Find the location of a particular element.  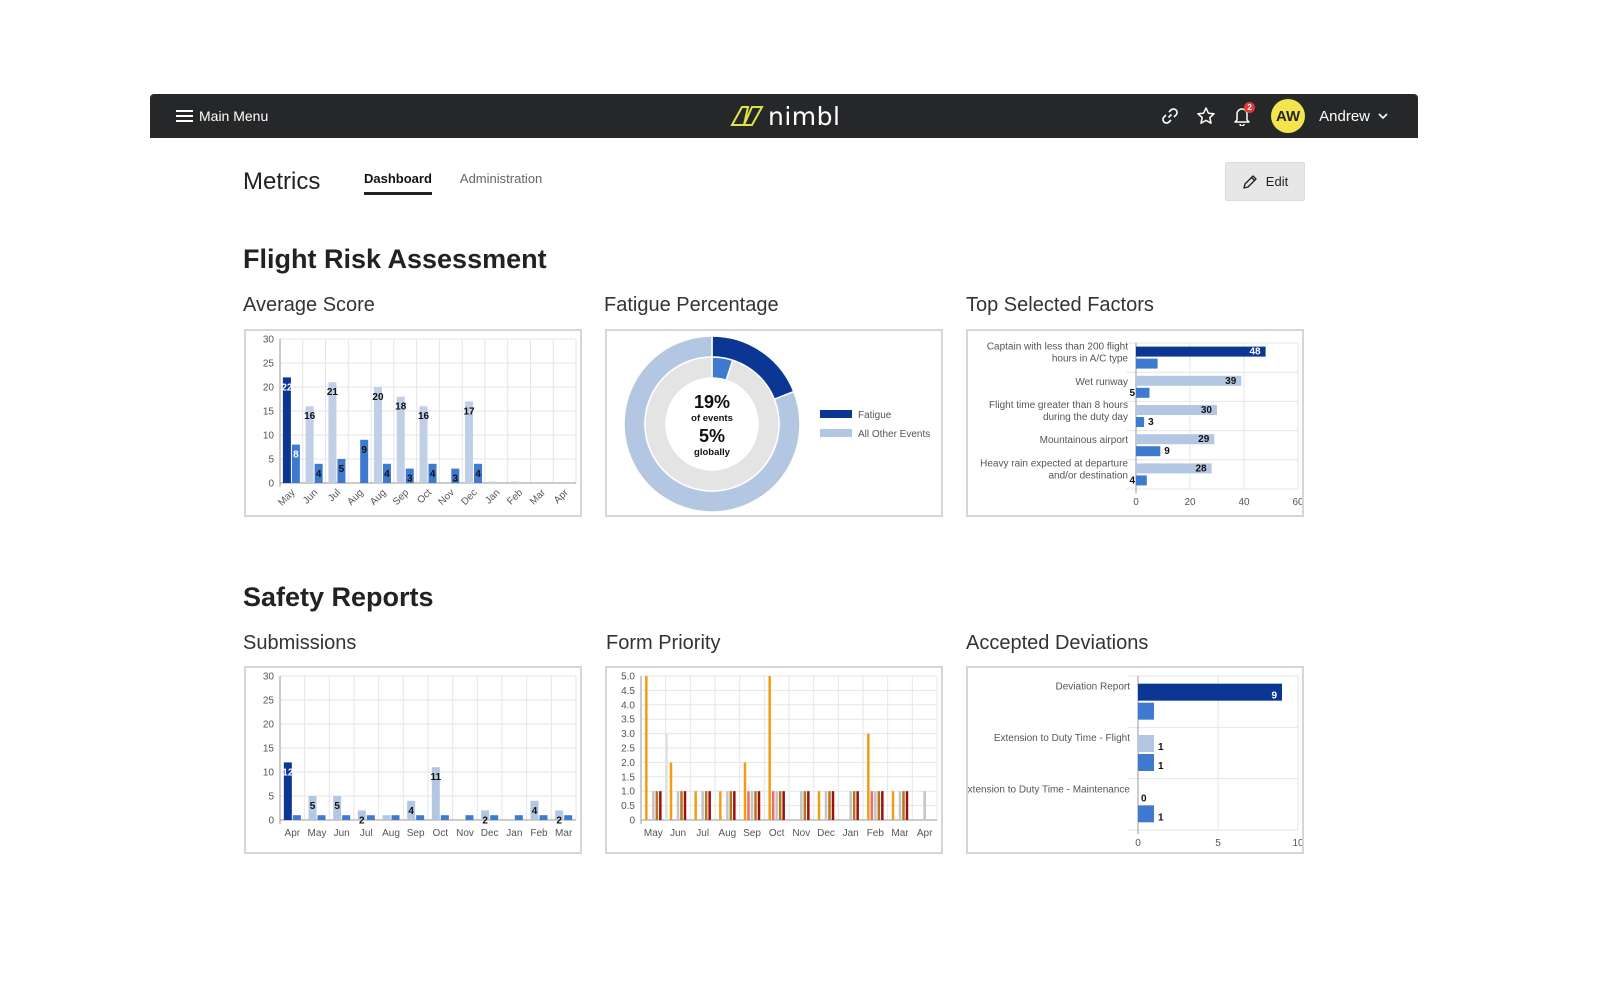

category-label: and/or destination is located at coordinates (1088, 475).